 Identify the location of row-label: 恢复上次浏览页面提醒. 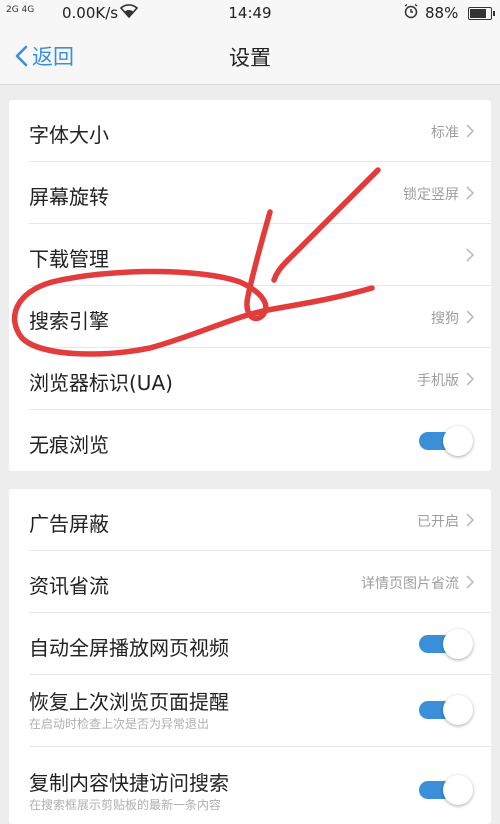
(129, 702).